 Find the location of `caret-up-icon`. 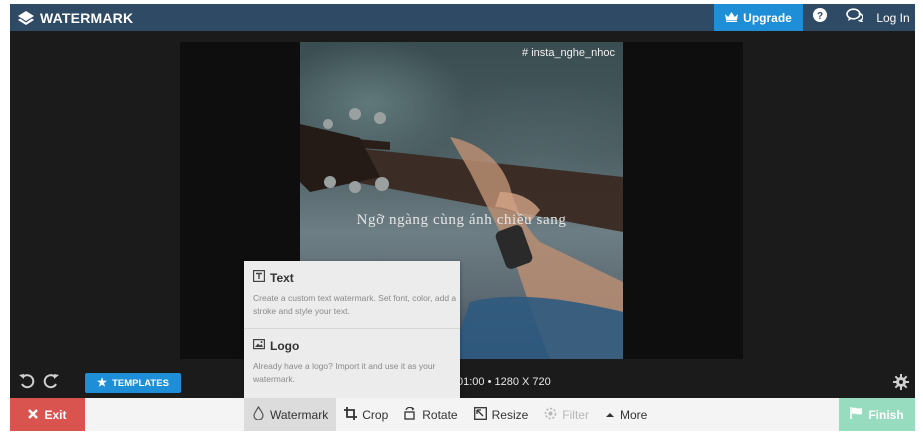

caret-up-icon is located at coordinates (610, 415).